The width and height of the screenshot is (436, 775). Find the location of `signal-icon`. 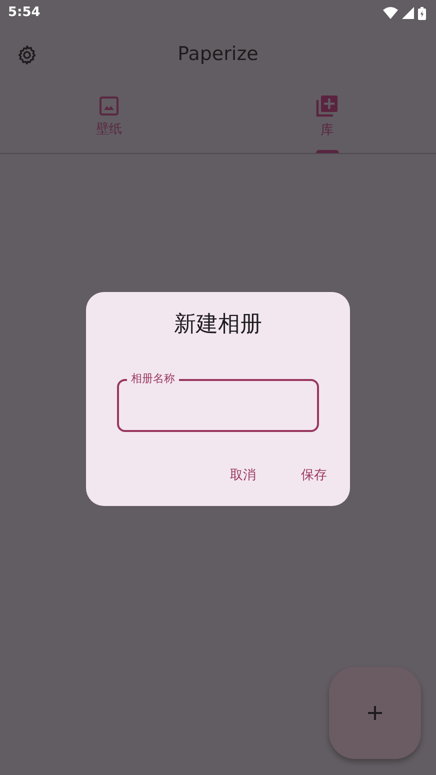

signal-icon is located at coordinates (408, 13).